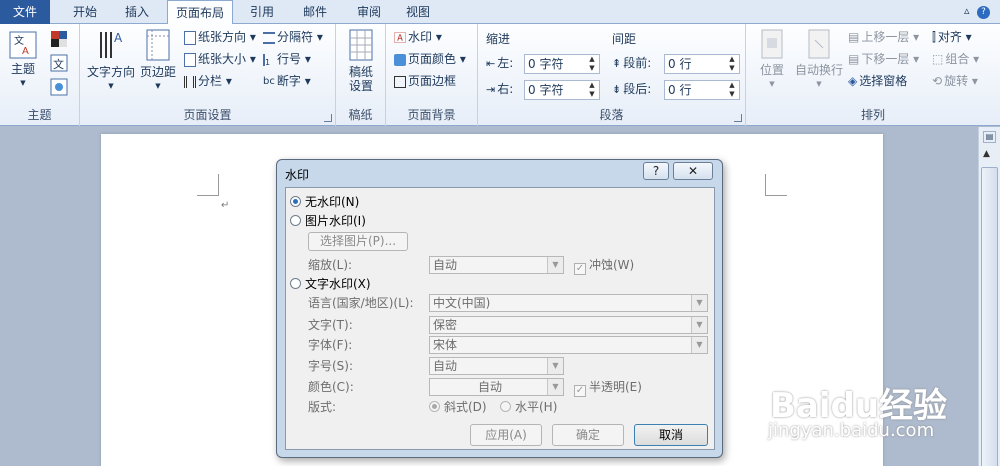  Describe the element at coordinates (877, 81) in the screenshot. I see `selection-pane-button: ◈ 选择窗格` at that location.